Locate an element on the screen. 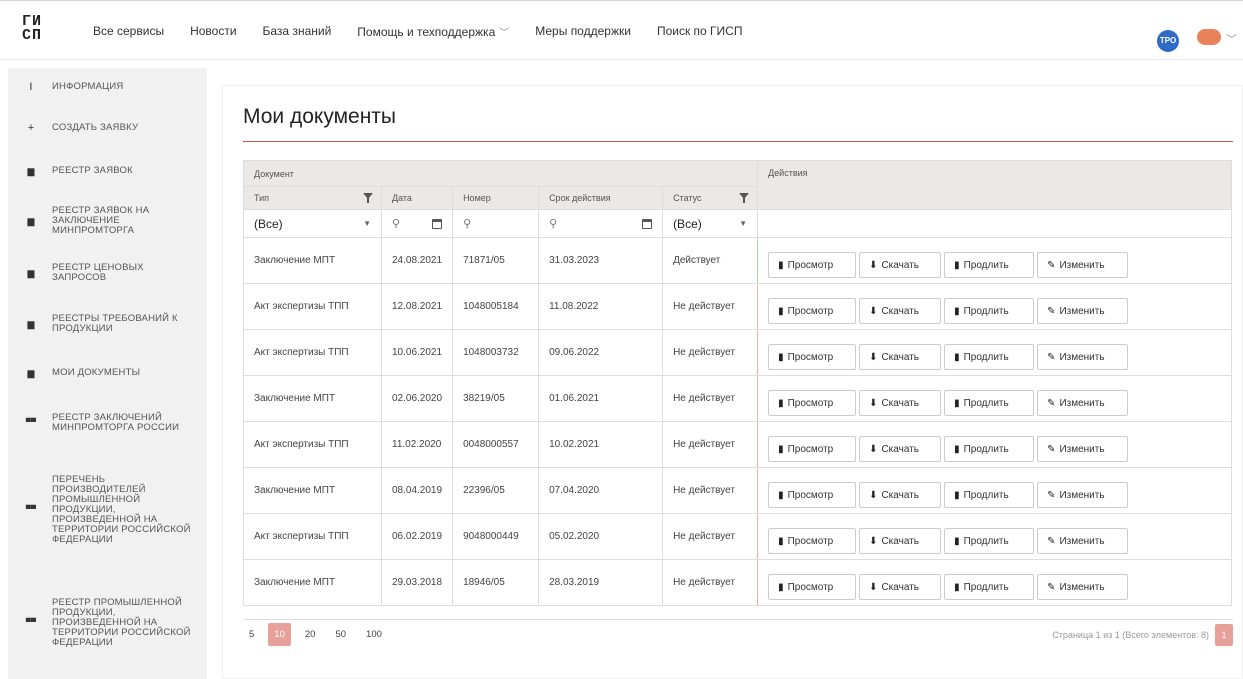 Image resolution: width=1243 pixels, height=679 pixels. sidebar-item-2: + Создать заявку is located at coordinates (107, 128).